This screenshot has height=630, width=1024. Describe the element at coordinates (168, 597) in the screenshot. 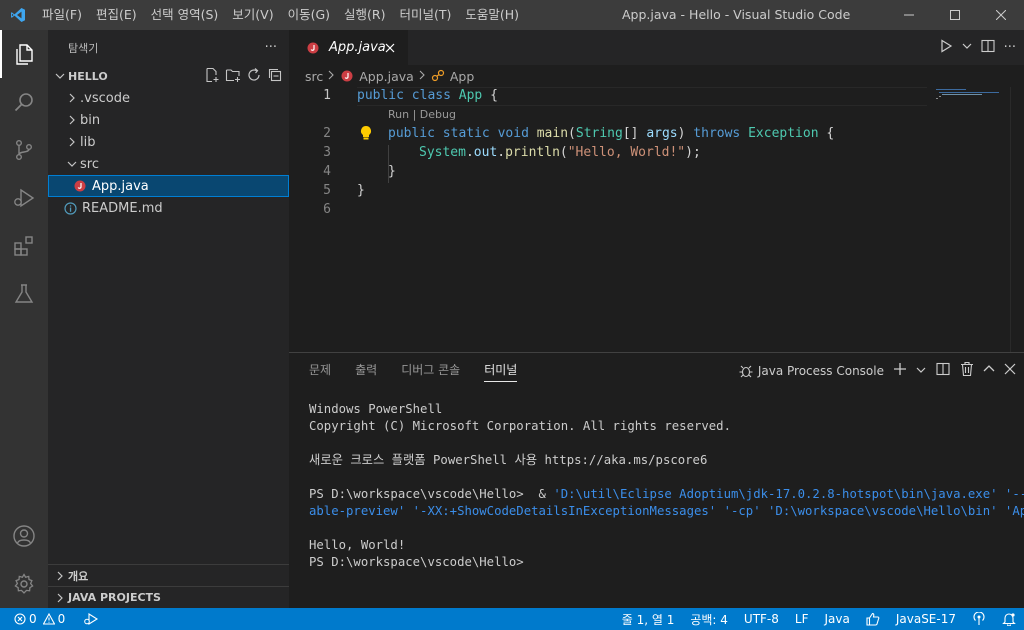

I see `java-projects-section-header: JAVA PROJECTS` at that location.